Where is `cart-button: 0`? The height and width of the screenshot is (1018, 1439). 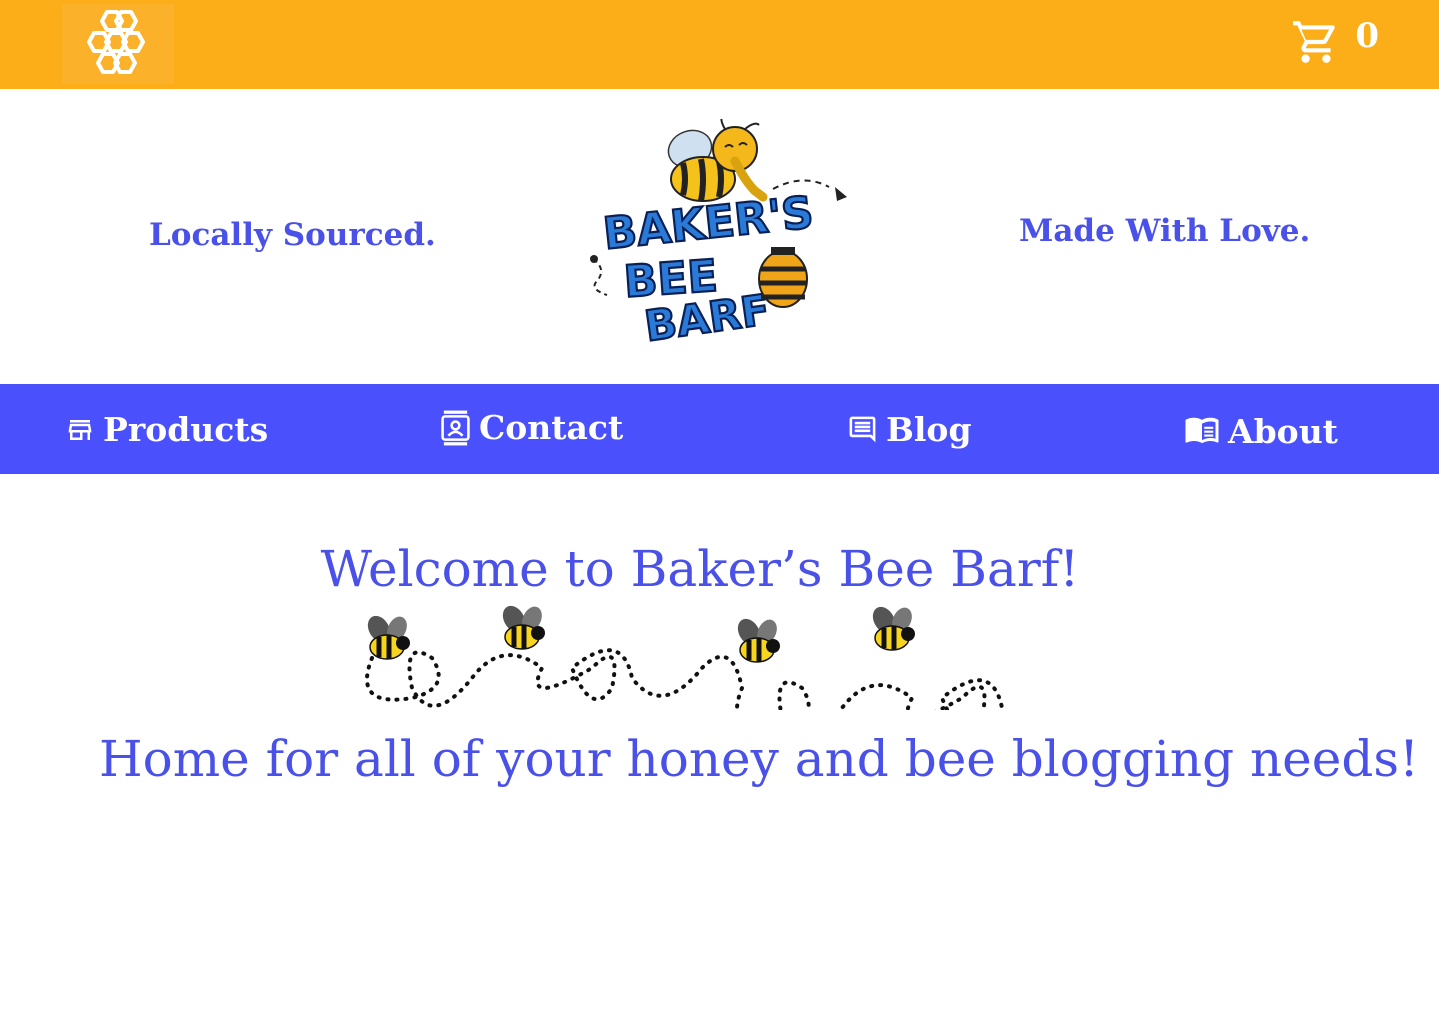 cart-button: 0 is located at coordinates (1335, 42).